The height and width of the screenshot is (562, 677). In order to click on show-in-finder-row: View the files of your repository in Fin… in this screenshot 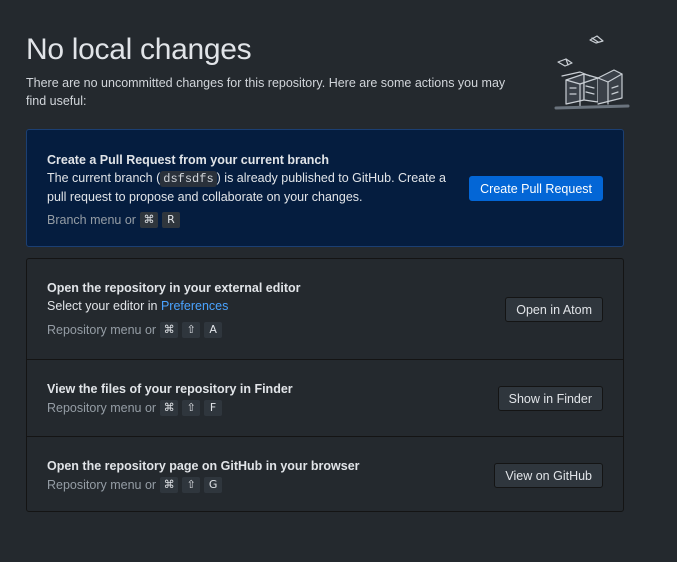, I will do `click(325, 397)`.